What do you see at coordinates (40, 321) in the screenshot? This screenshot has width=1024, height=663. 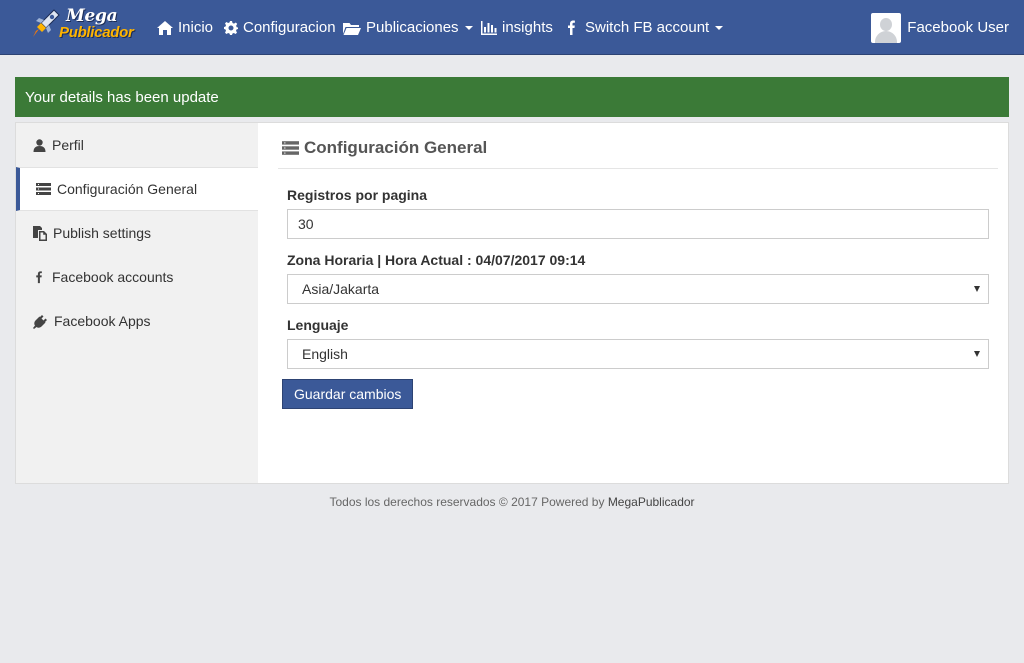 I see `plug-icon` at bounding box center [40, 321].